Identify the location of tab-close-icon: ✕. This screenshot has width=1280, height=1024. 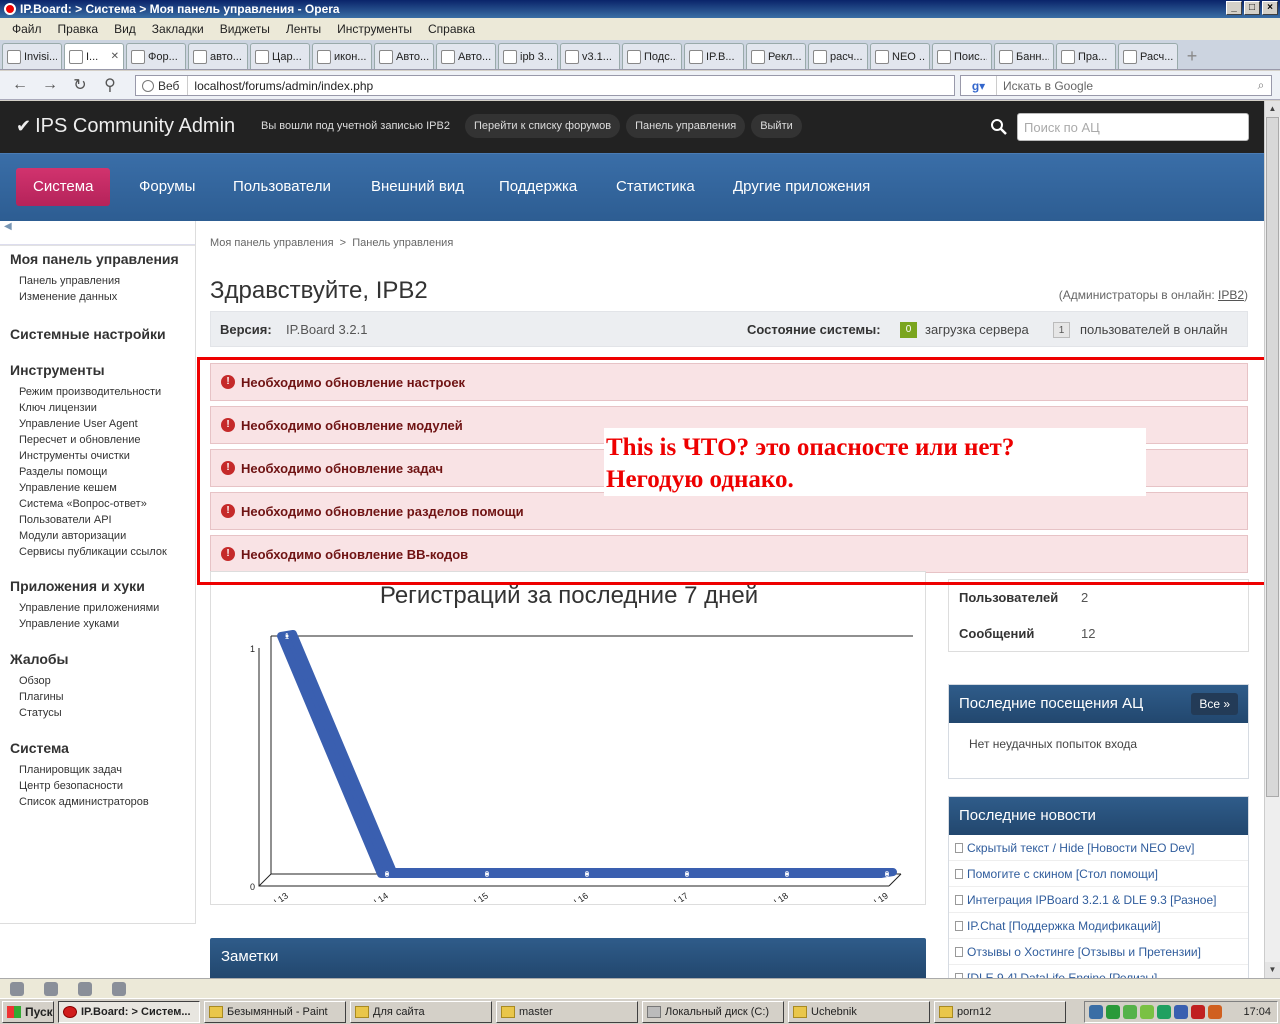
(115, 56).